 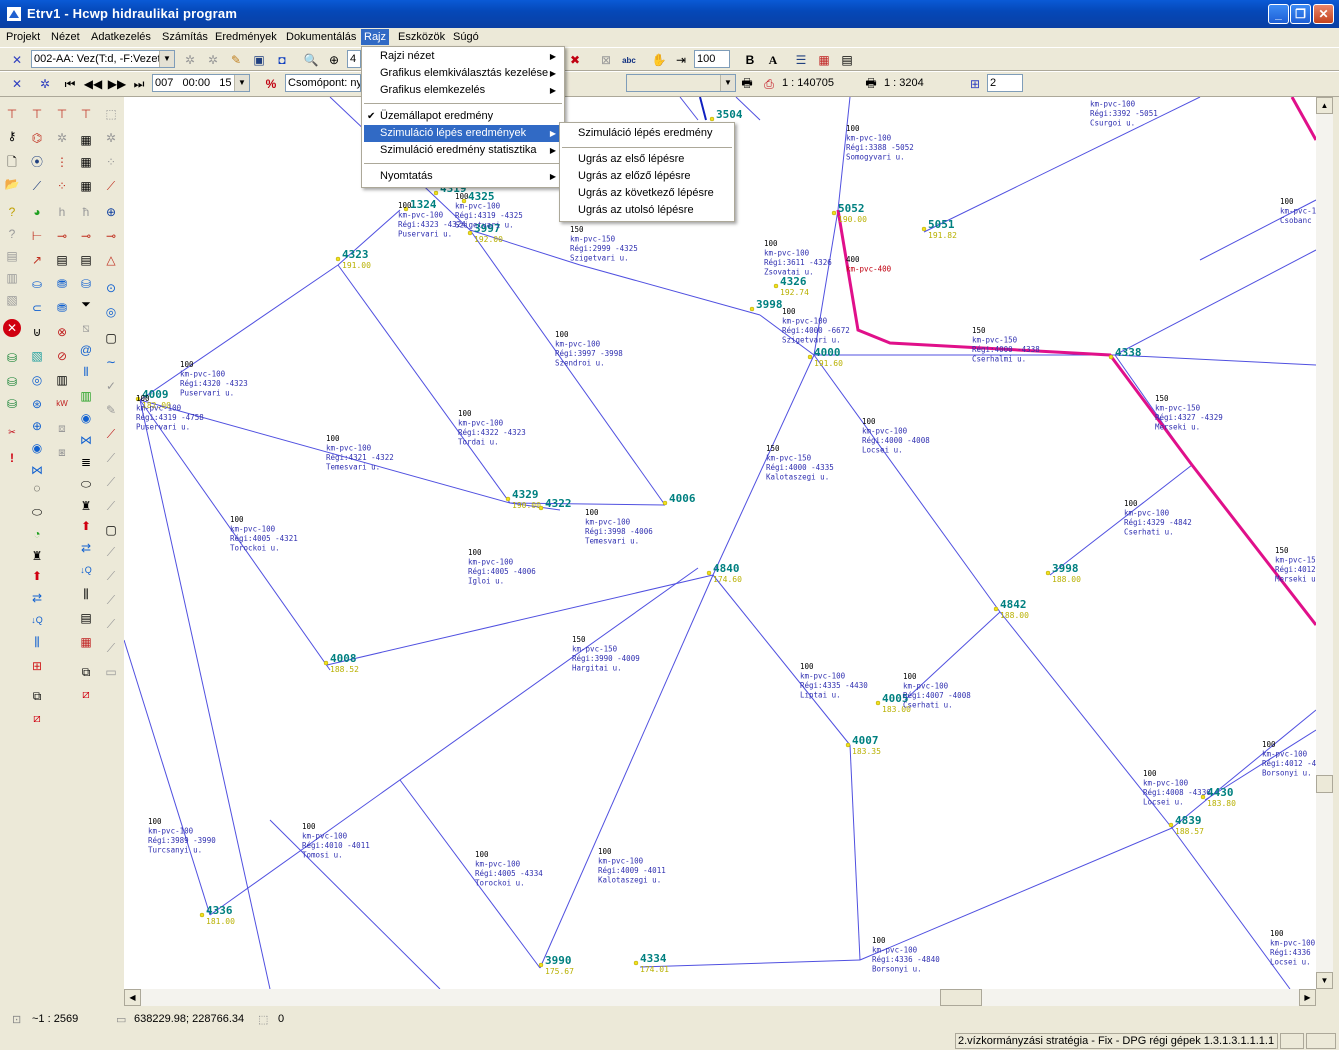 What do you see at coordinates (111, 338) in the screenshot?
I see `frame-icon: ▢` at bounding box center [111, 338].